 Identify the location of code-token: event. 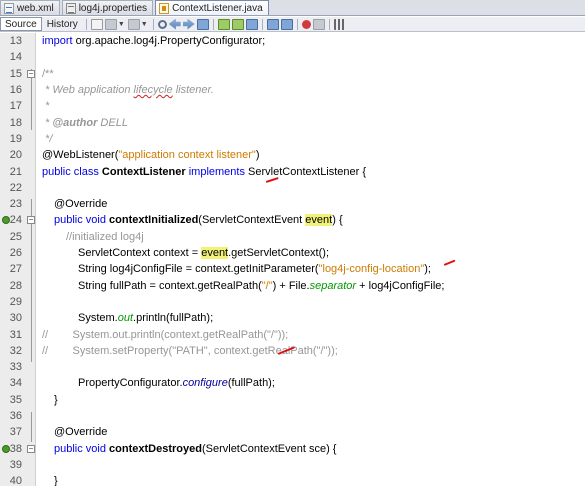
(215, 253).